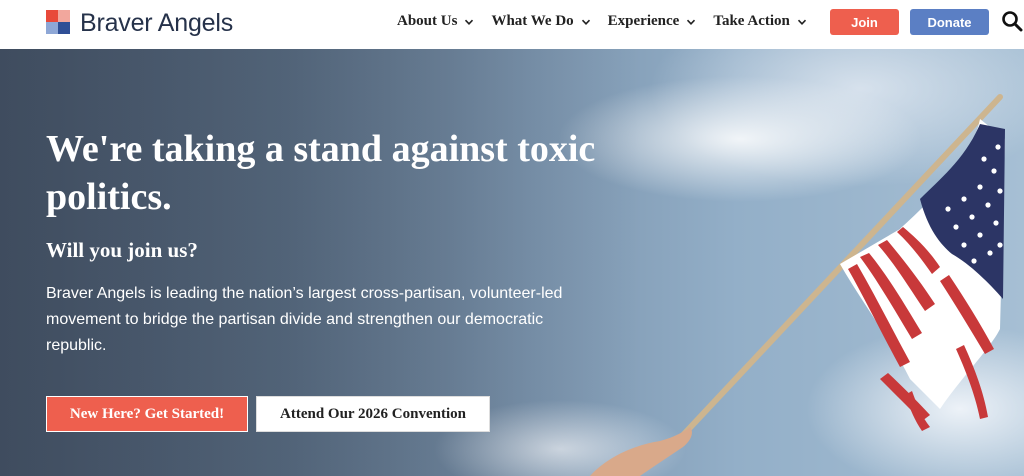 The height and width of the screenshot is (476, 1024). Describe the element at coordinates (122, 250) in the screenshot. I see `hero-subtitle: Will you join us?` at that location.